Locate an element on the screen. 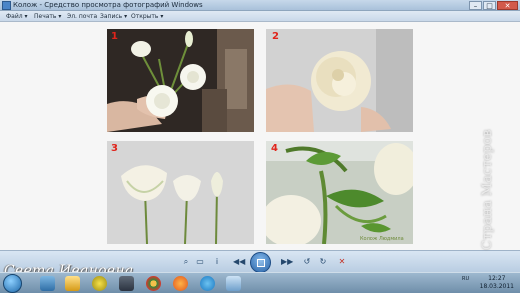 This screenshot has height=293, width=520. photo-4-signature: Колож Людмила is located at coordinates (382, 239).